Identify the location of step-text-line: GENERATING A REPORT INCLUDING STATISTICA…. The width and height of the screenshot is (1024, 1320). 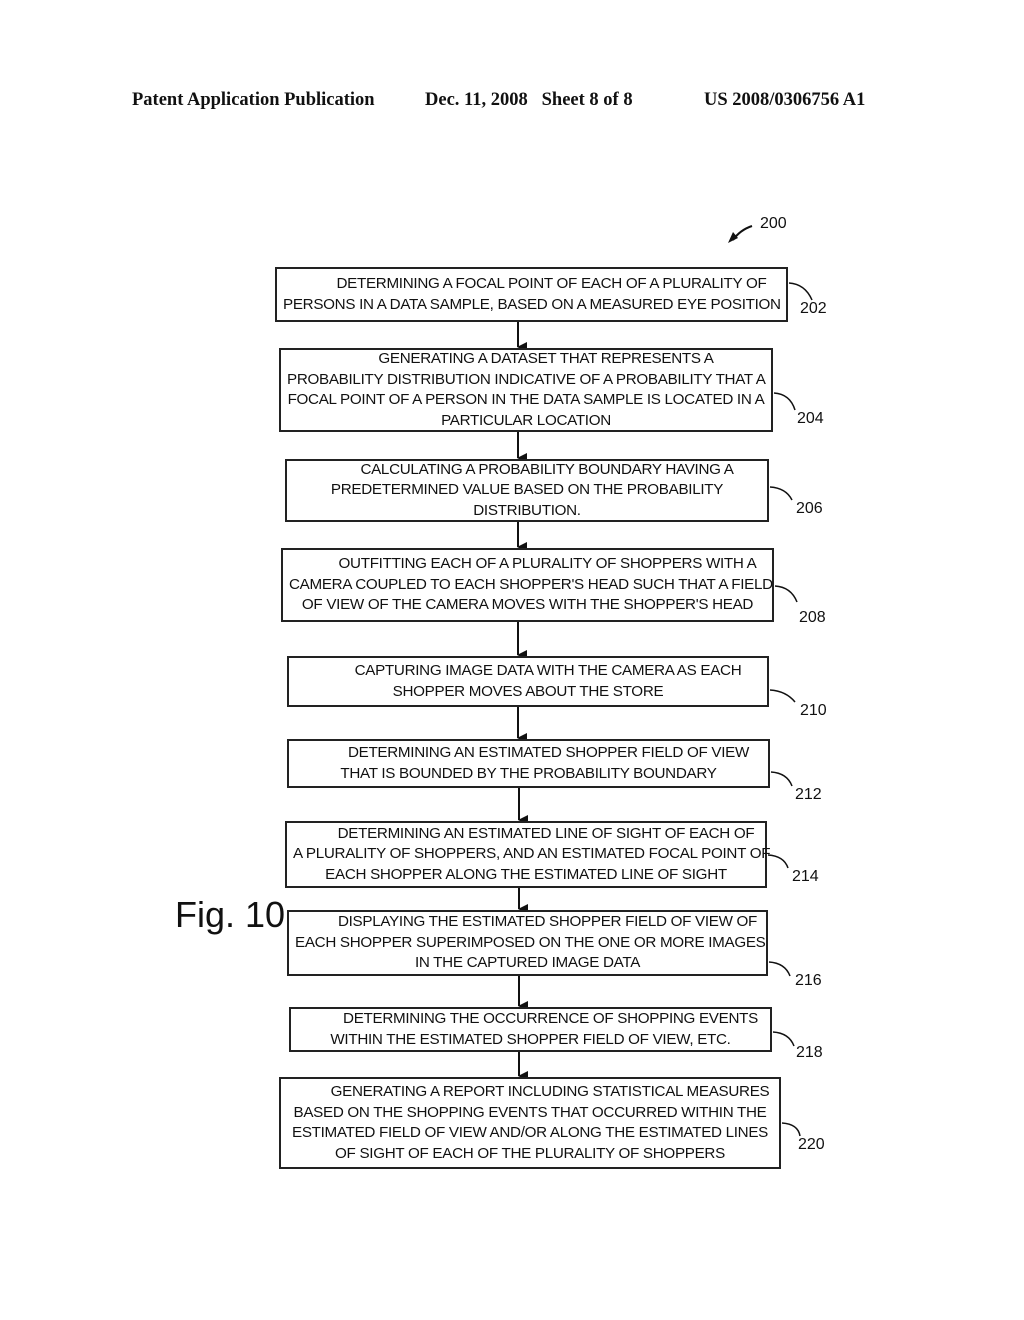
(550, 1091).